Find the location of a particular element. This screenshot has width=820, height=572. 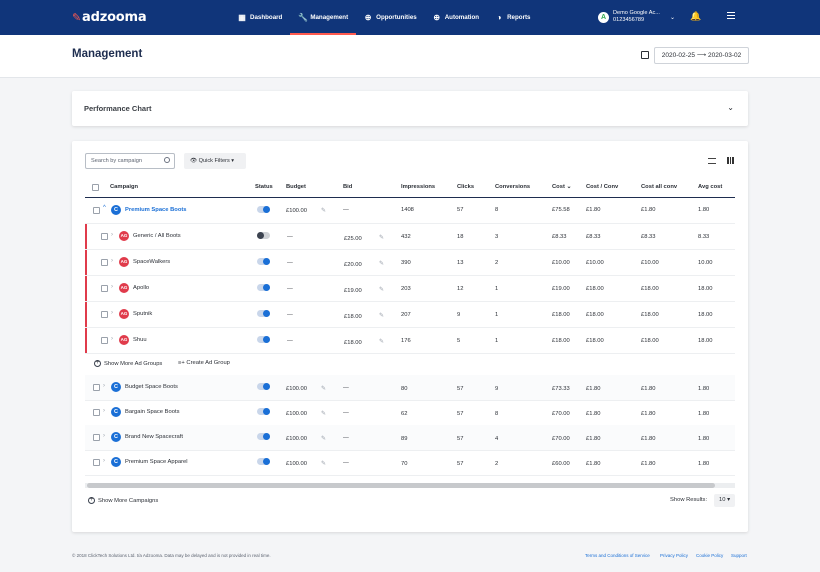

campaign-name: Budget Space Boots is located at coordinates (151, 387).